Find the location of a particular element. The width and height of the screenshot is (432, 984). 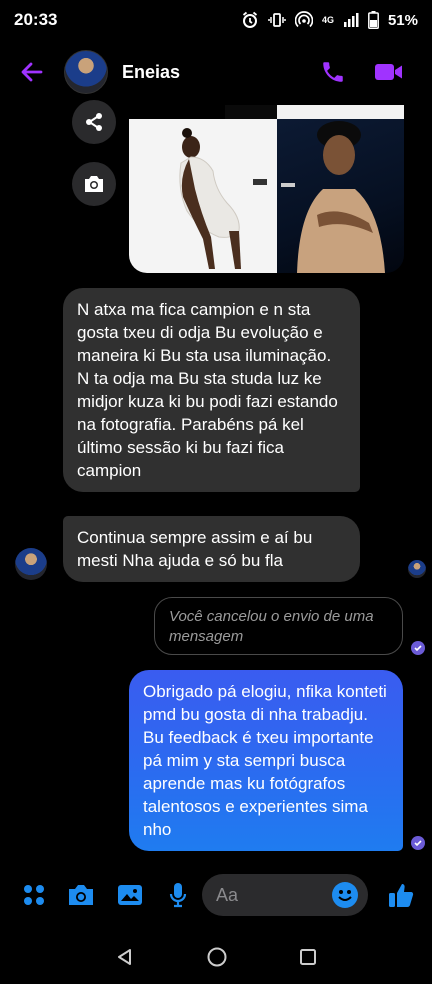

microphone-icon is located at coordinates (178, 895).